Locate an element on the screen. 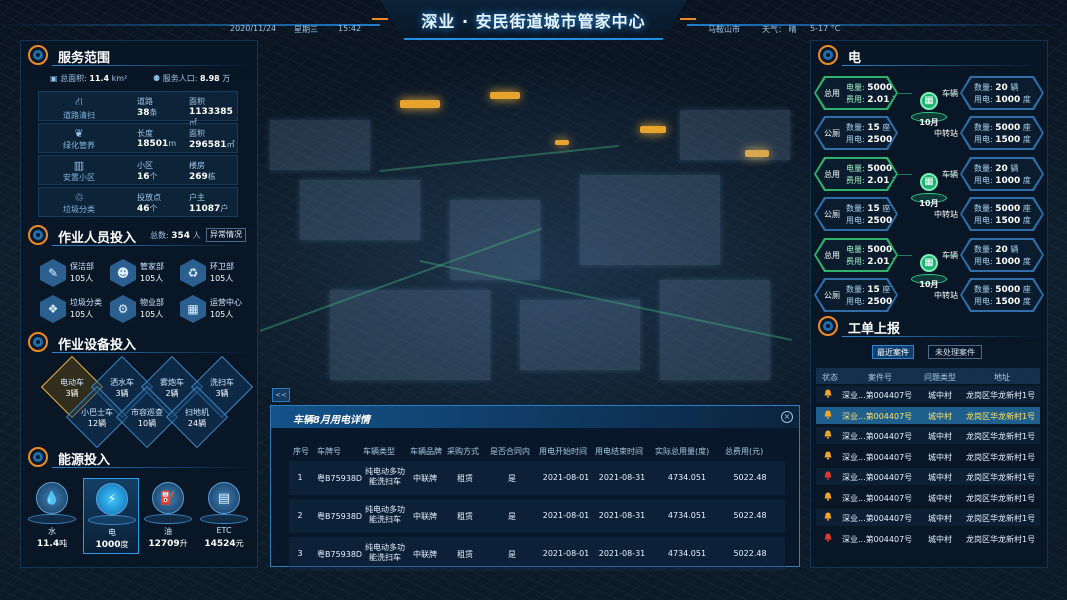 The image size is (1067, 600). tab-recent-cases: 最近案件 is located at coordinates (893, 352).